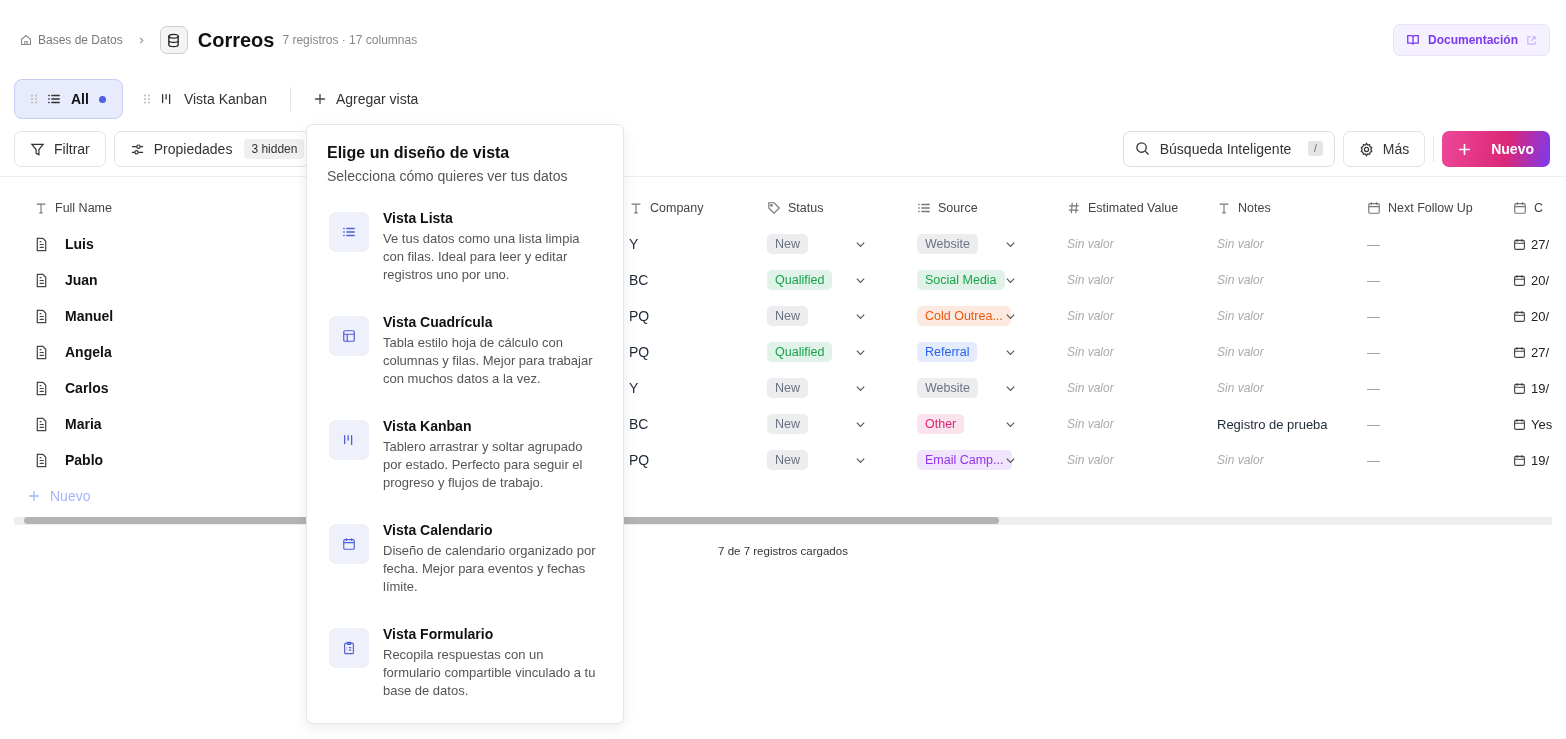 The width and height of the screenshot is (1566, 739). I want to click on record-count: 7 registros · 17 columnas, so click(350, 40).